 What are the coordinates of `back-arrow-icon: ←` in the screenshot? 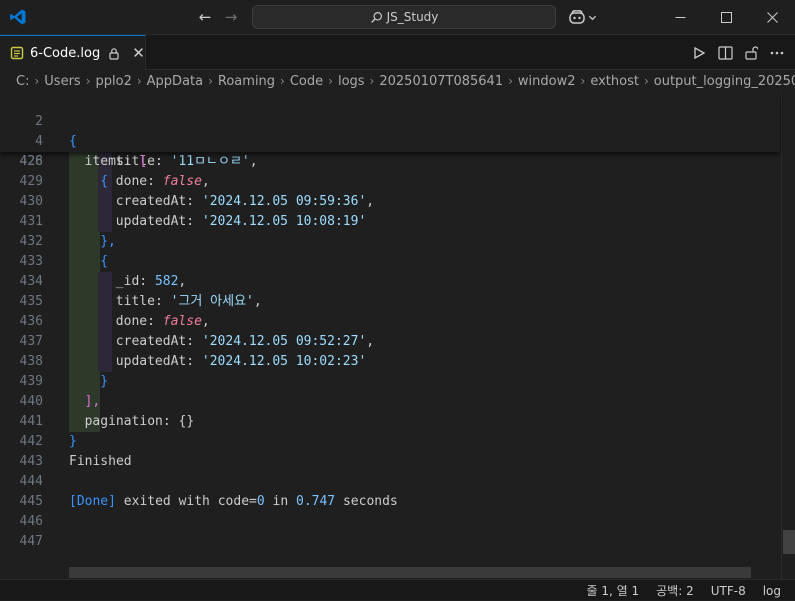 It's located at (205, 17).